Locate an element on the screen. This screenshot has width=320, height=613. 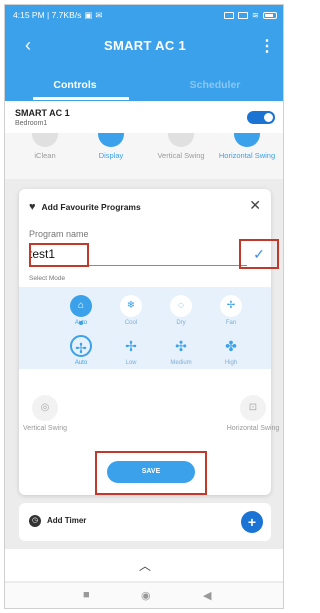
battery-icon is located at coordinates (270, 15).